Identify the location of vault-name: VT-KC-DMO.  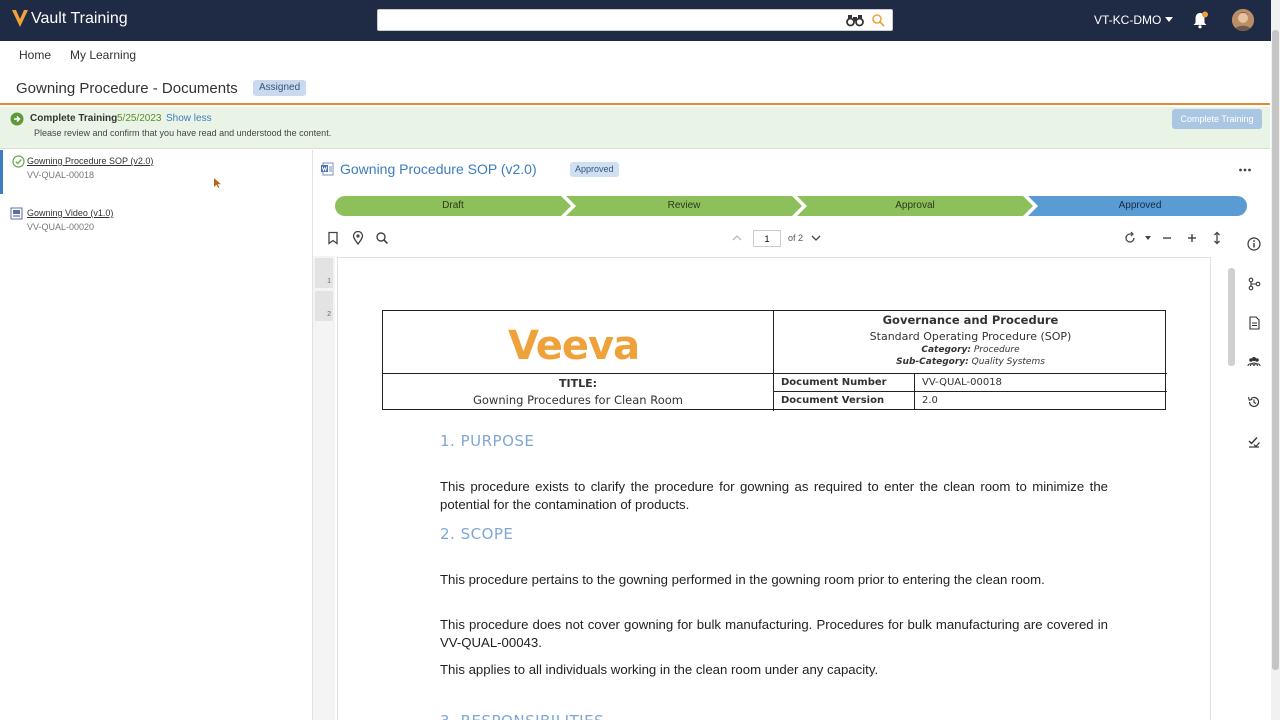
(1128, 20).